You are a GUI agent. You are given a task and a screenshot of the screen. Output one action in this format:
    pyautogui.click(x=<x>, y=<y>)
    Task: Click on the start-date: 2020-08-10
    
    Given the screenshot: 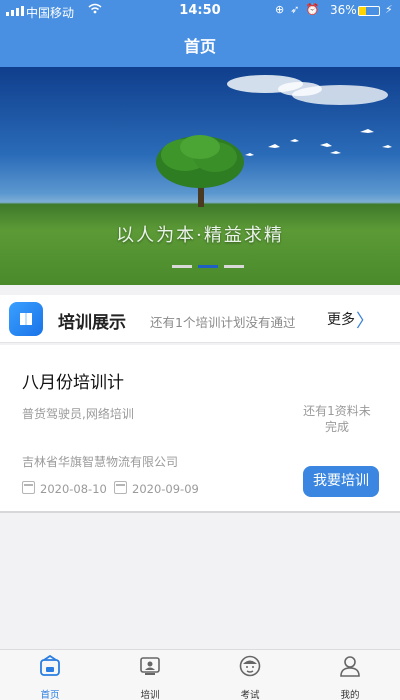 What is the action you would take?
    pyautogui.click(x=73, y=489)
    